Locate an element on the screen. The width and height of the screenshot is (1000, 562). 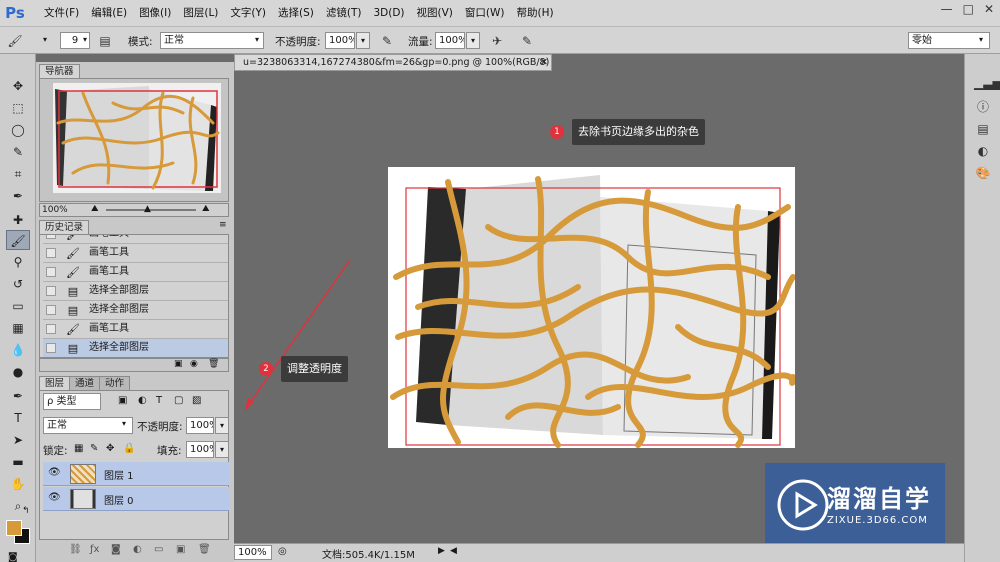
brush-tool-preset-icon: 🖌 is located at coordinates (15, 41).